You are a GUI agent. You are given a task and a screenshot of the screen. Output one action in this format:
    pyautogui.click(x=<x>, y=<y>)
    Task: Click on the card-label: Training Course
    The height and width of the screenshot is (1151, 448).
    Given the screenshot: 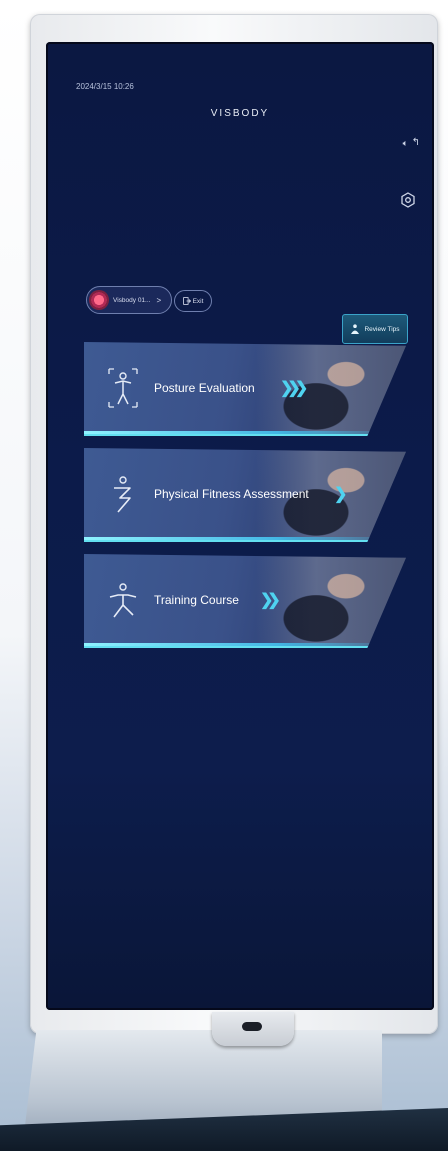 What is the action you would take?
    pyautogui.click(x=196, y=600)
    